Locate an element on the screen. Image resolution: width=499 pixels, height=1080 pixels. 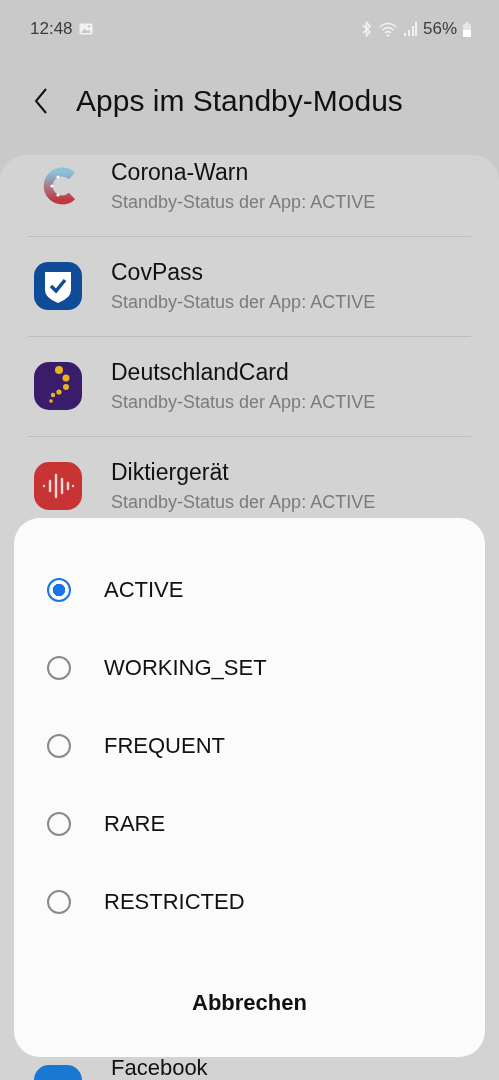
battery-icon is located at coordinates (467, 29).